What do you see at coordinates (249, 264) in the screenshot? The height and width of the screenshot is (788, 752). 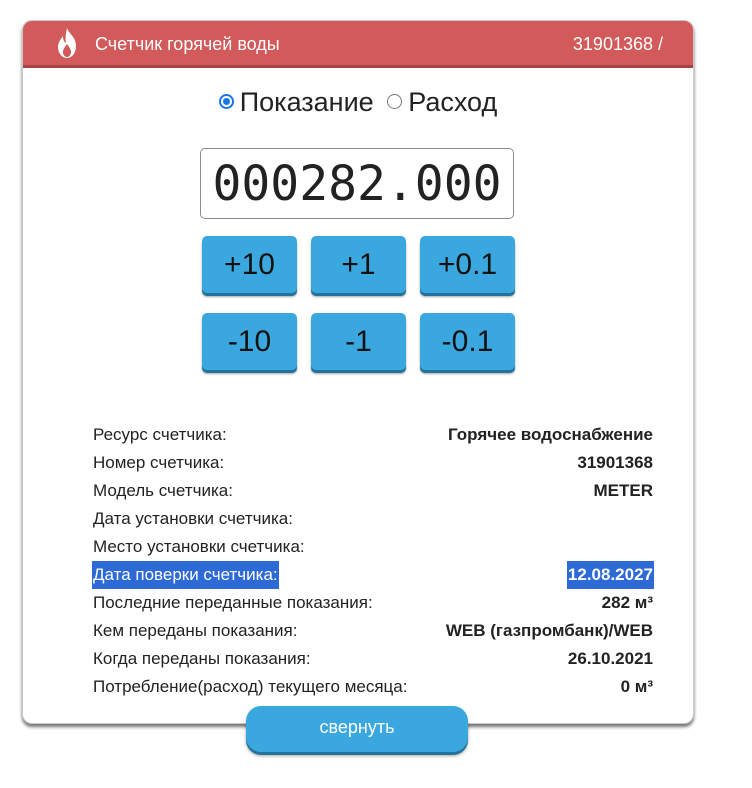 I see `plus-10-button: +10` at bounding box center [249, 264].